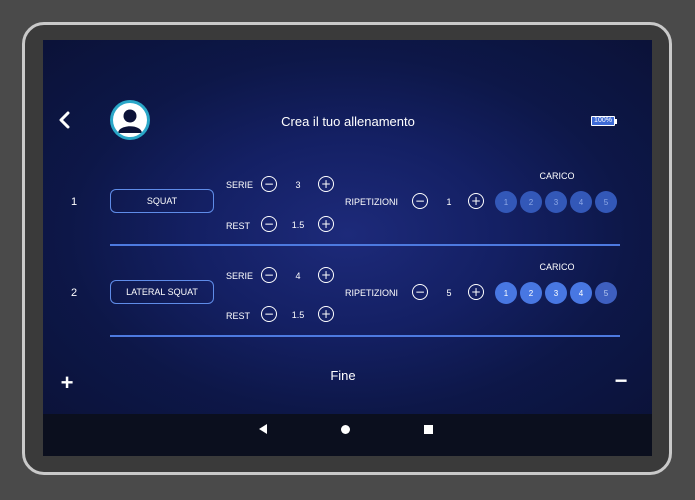 The image size is (695, 500). What do you see at coordinates (428, 429) in the screenshot?
I see `square-recent-icon` at bounding box center [428, 429].